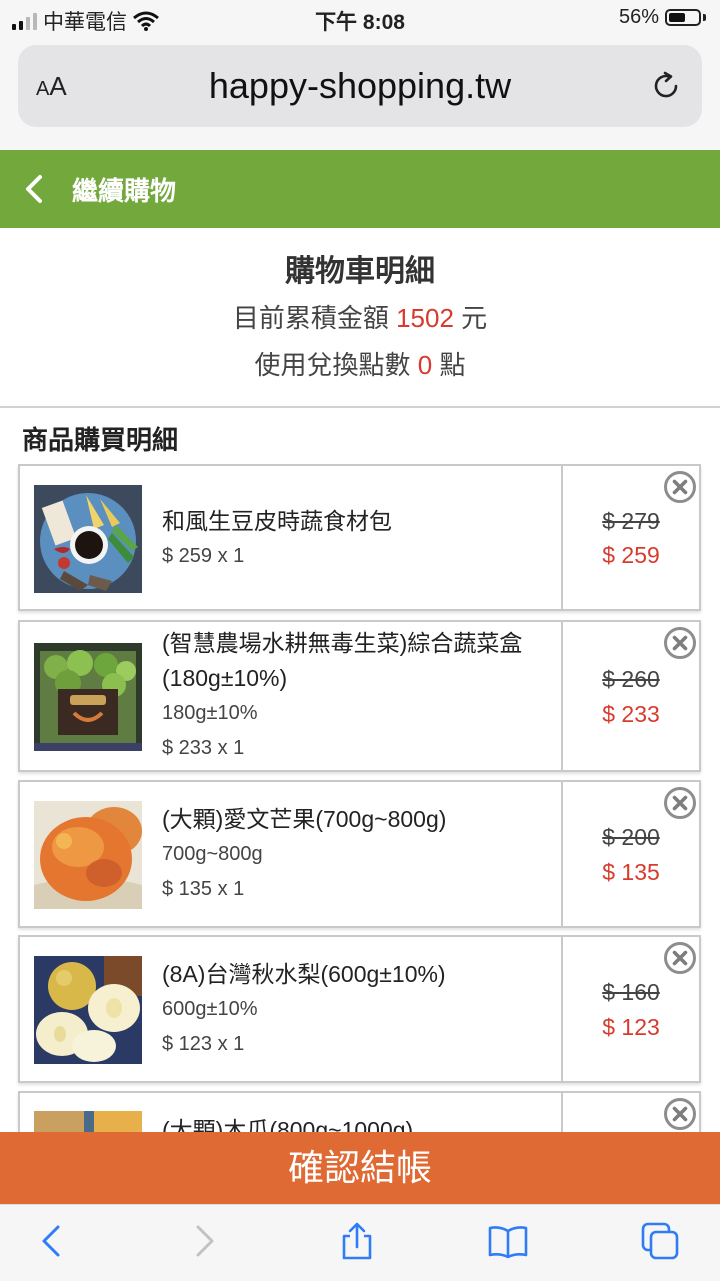 The width and height of the screenshot is (720, 1281). I want to click on item-name: (智慧農場水耕無毒生菜)綜合蔬菜盒, so click(360, 643).